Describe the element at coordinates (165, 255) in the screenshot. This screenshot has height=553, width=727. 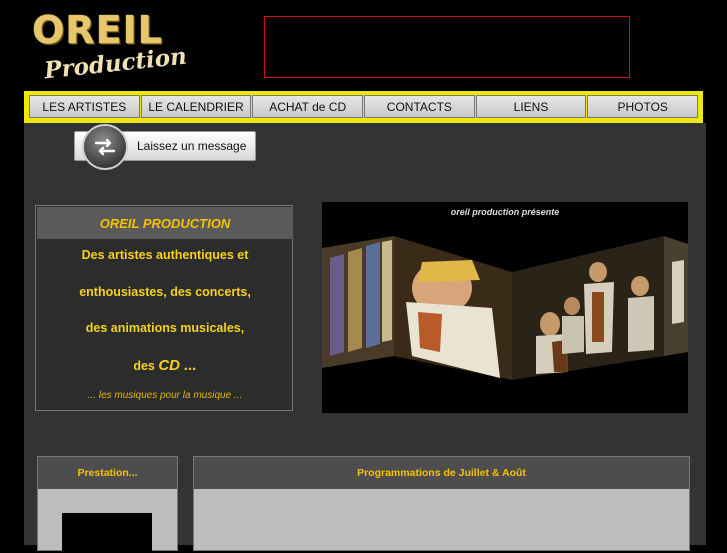
I see `intro-line-1: Des artistes authentiques et` at that location.